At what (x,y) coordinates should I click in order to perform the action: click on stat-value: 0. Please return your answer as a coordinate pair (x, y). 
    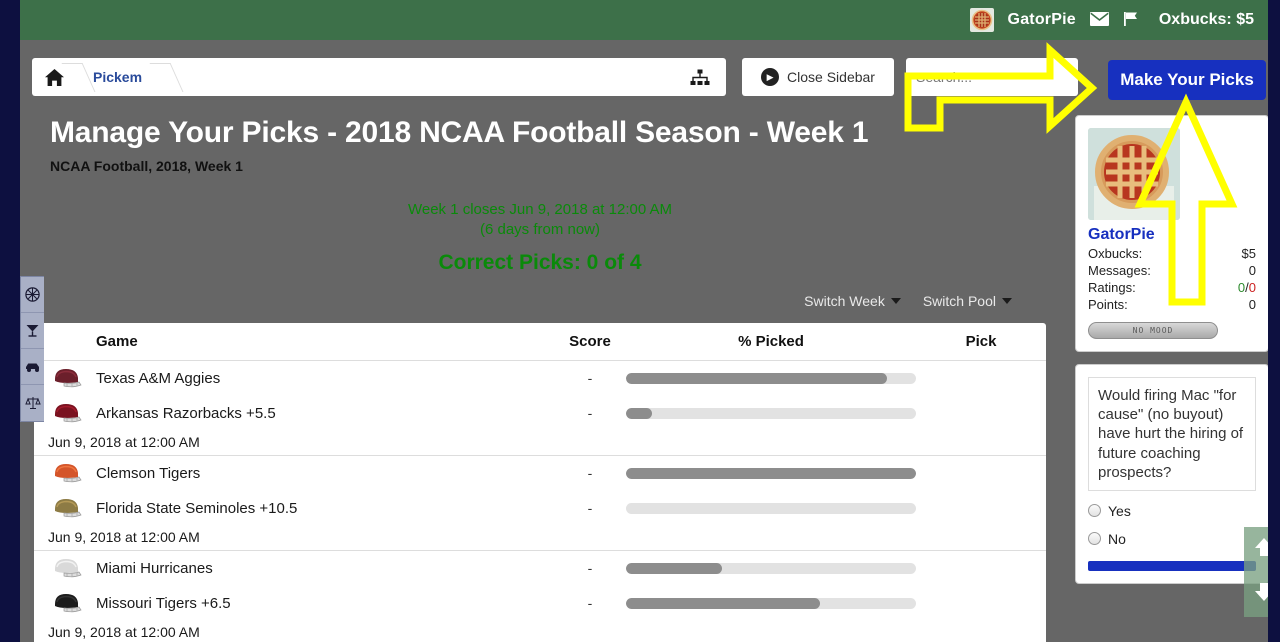
    Looking at the image, I should click on (1252, 270).